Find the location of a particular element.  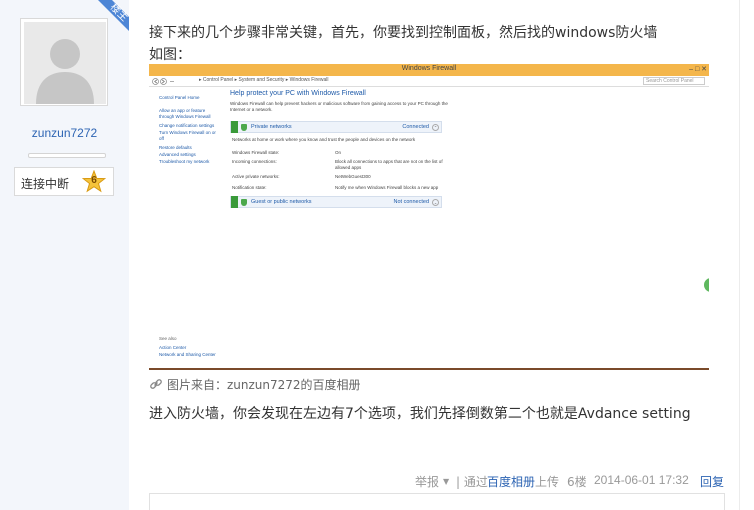

see-also-network-center: Network and Sharing Center is located at coordinates (187, 354).